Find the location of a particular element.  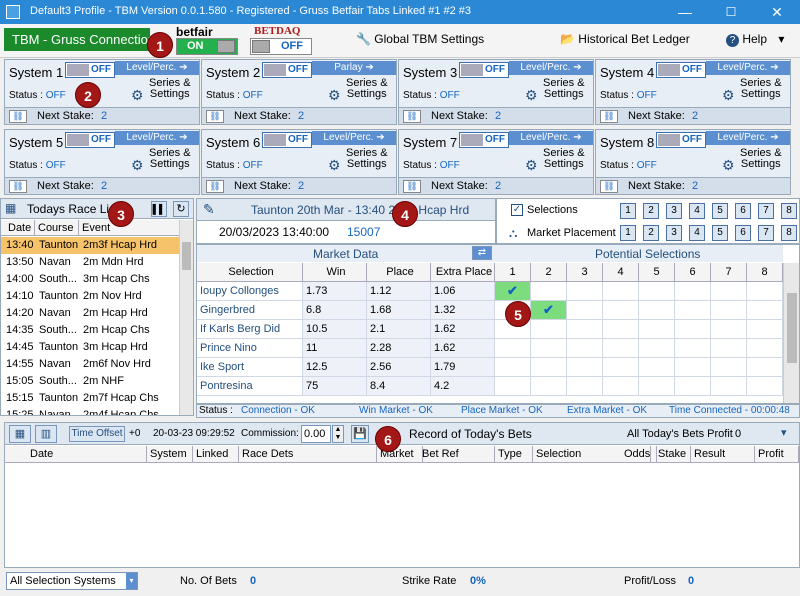

bets-column-header: Bet Ref is located at coordinates (457, 454).